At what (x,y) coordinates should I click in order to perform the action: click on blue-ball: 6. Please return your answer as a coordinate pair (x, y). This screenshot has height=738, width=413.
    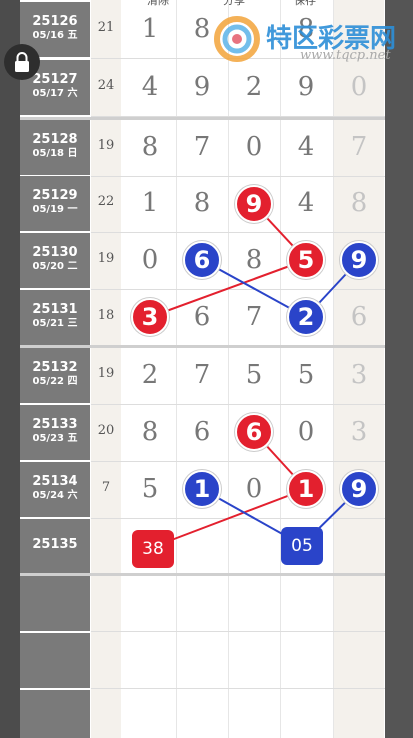
    Looking at the image, I should click on (202, 260).